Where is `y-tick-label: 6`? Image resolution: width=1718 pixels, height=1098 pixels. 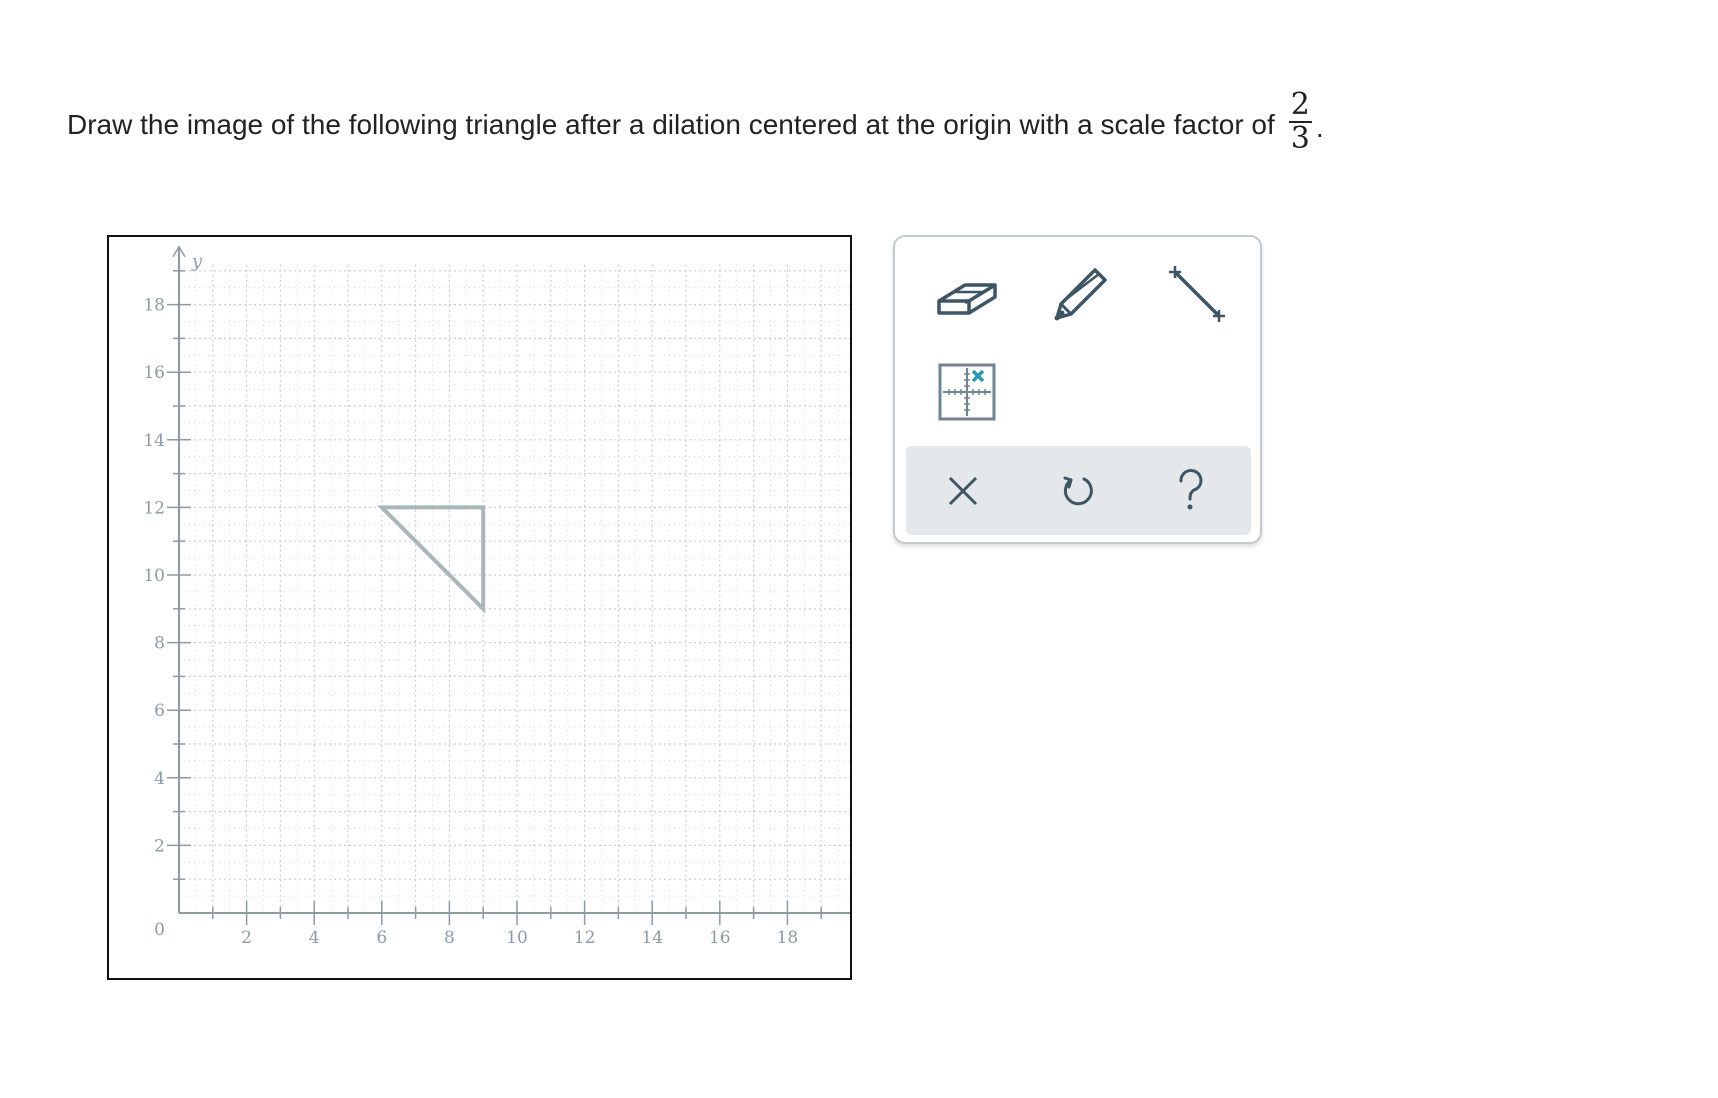 y-tick-label: 6 is located at coordinates (159, 711).